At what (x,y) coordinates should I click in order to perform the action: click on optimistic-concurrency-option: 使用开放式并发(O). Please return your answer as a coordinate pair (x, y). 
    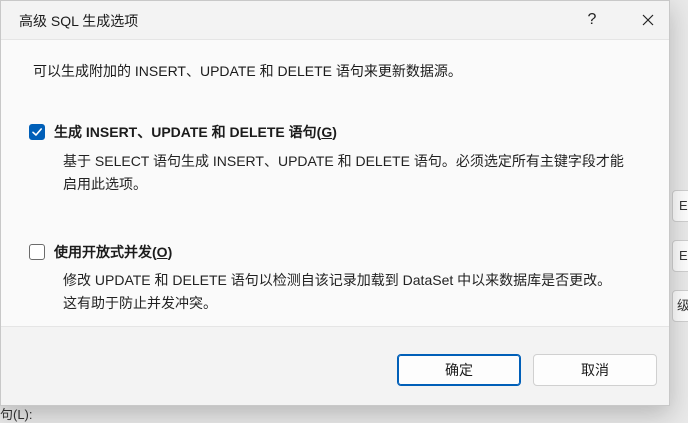
    Looking at the image, I should click on (100, 252).